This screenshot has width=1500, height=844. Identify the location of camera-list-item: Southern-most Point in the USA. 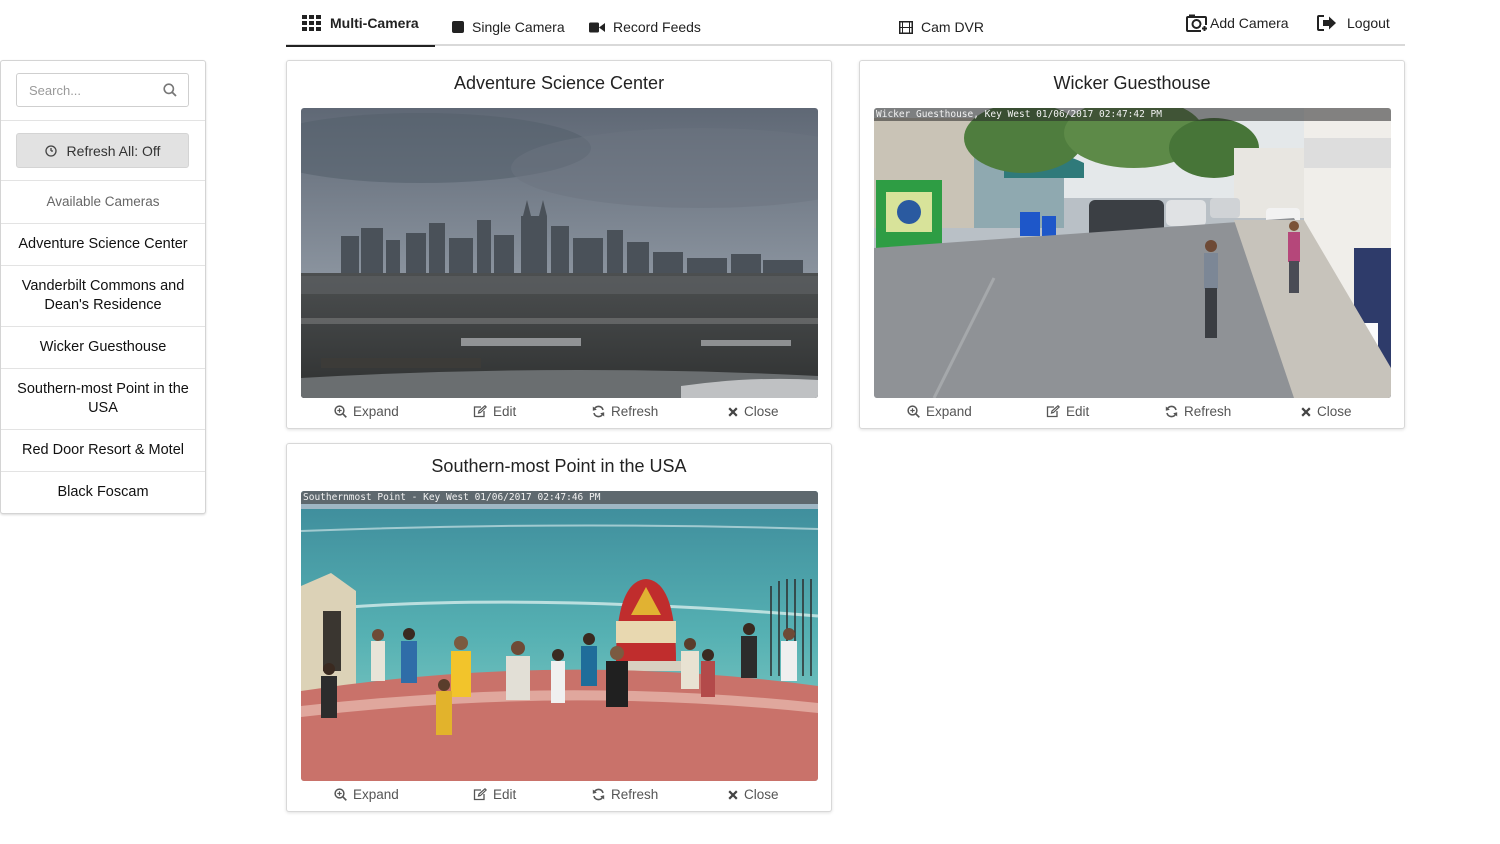
(103, 398).